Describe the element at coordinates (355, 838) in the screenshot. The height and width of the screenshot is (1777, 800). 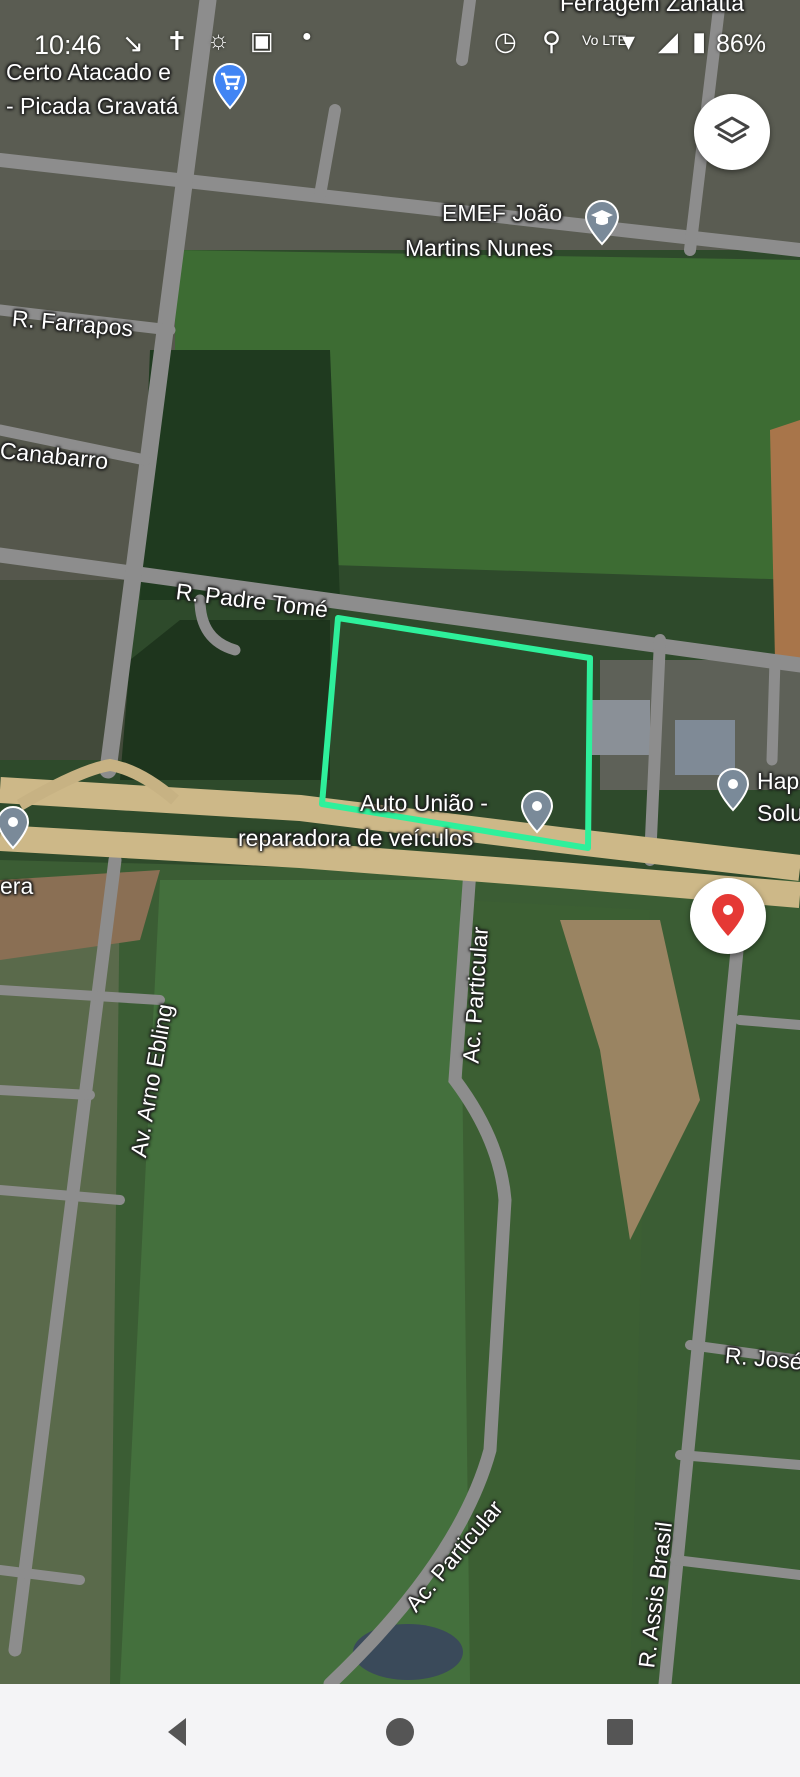
I see `place-label-auto-uniao-2: reparadora de veículos` at that location.